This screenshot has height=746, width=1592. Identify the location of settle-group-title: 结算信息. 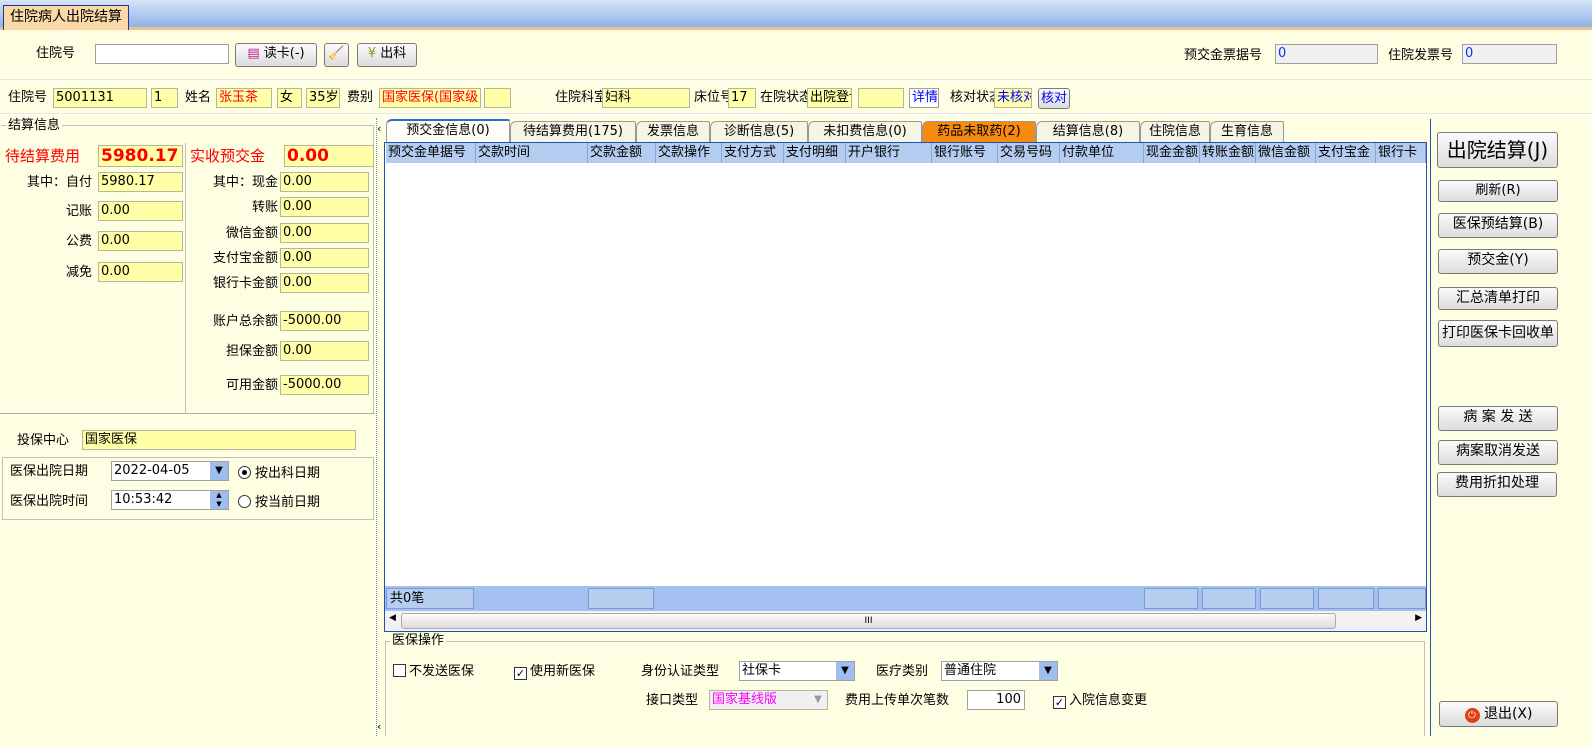
(34, 126).